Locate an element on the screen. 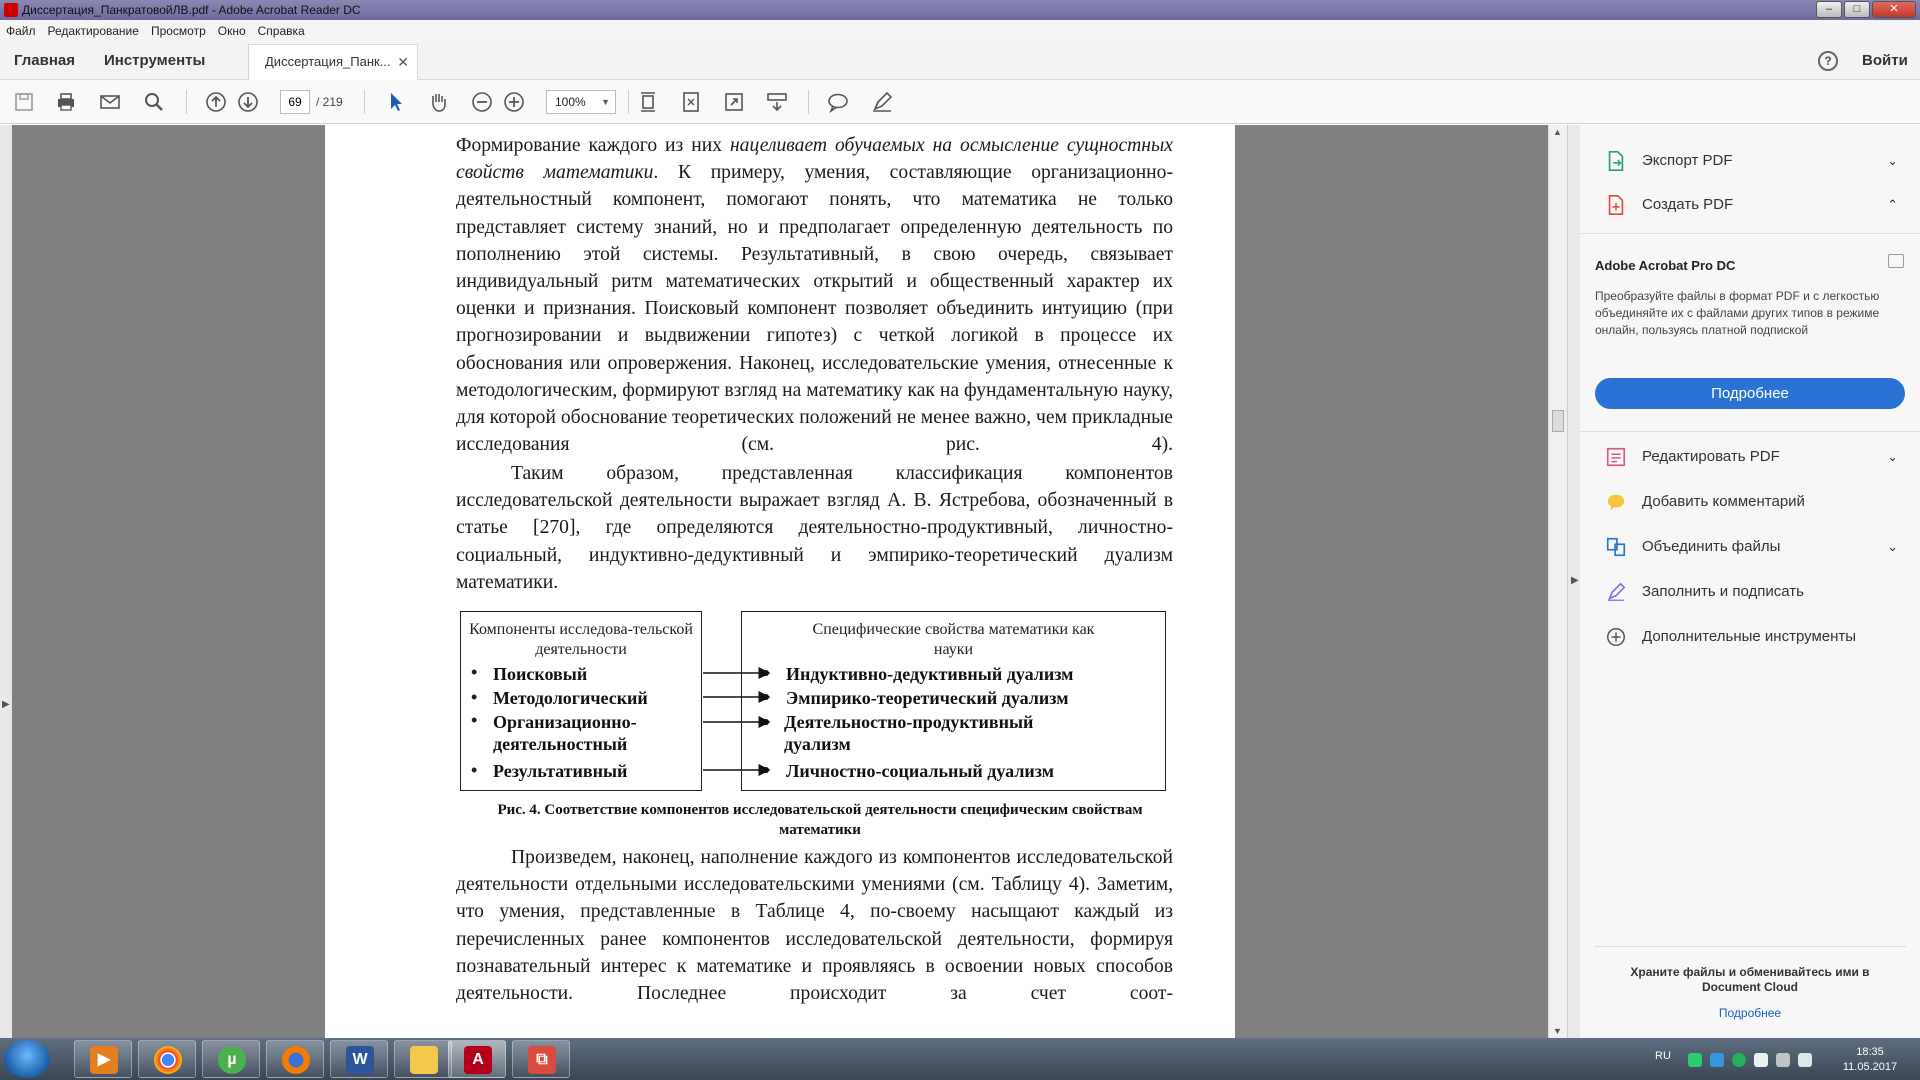  chevron-up-icon: ⌃ is located at coordinates (1892, 205).